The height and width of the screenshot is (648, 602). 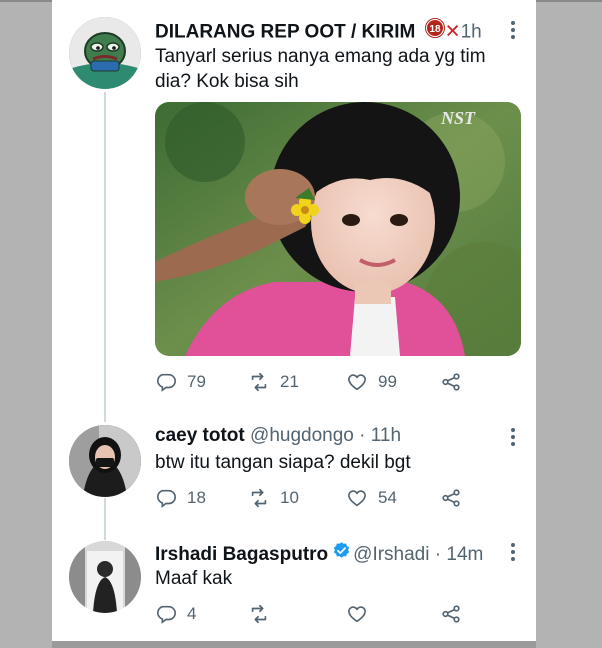 What do you see at coordinates (297, 614) in the screenshot?
I see `retweet-button` at bounding box center [297, 614].